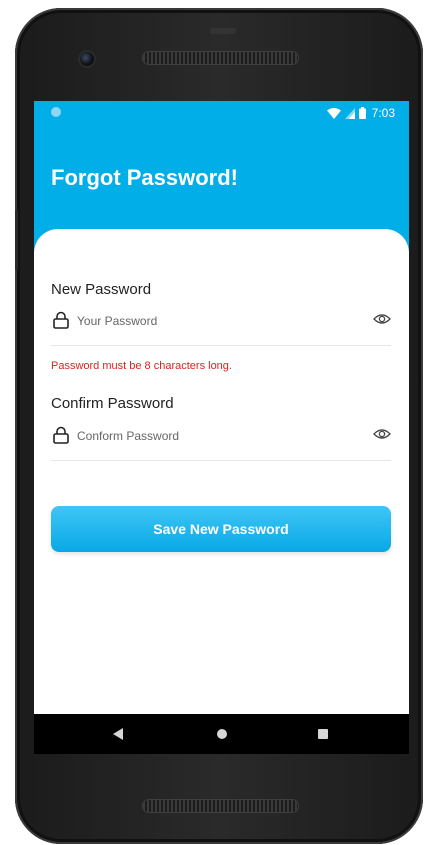 Image resolution: width=428 pixels, height=845 pixels. What do you see at coordinates (118, 734) in the screenshot?
I see `back-triangle-icon` at bounding box center [118, 734].